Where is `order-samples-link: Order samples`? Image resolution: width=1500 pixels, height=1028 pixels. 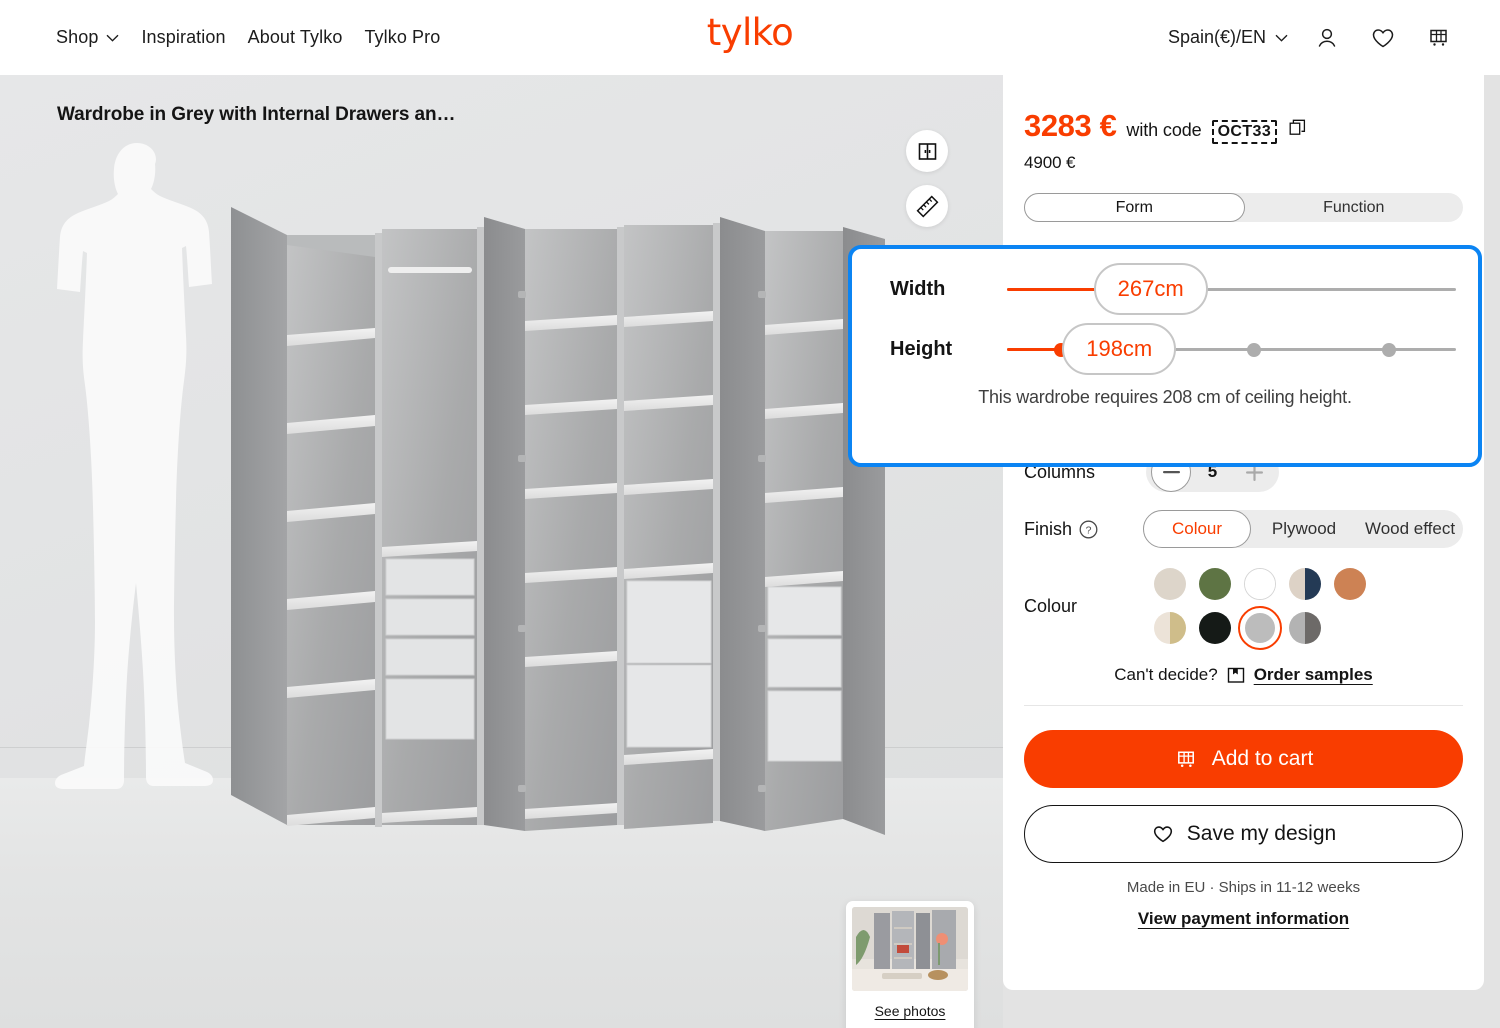 order-samples-link: Order samples is located at coordinates (1313, 675).